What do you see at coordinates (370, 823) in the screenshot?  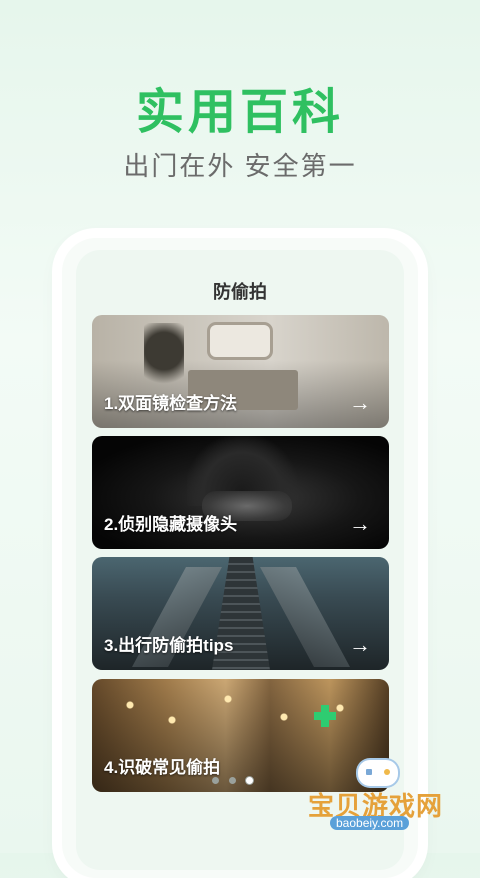 I see `watermark-url: baobeiy.com` at bounding box center [370, 823].